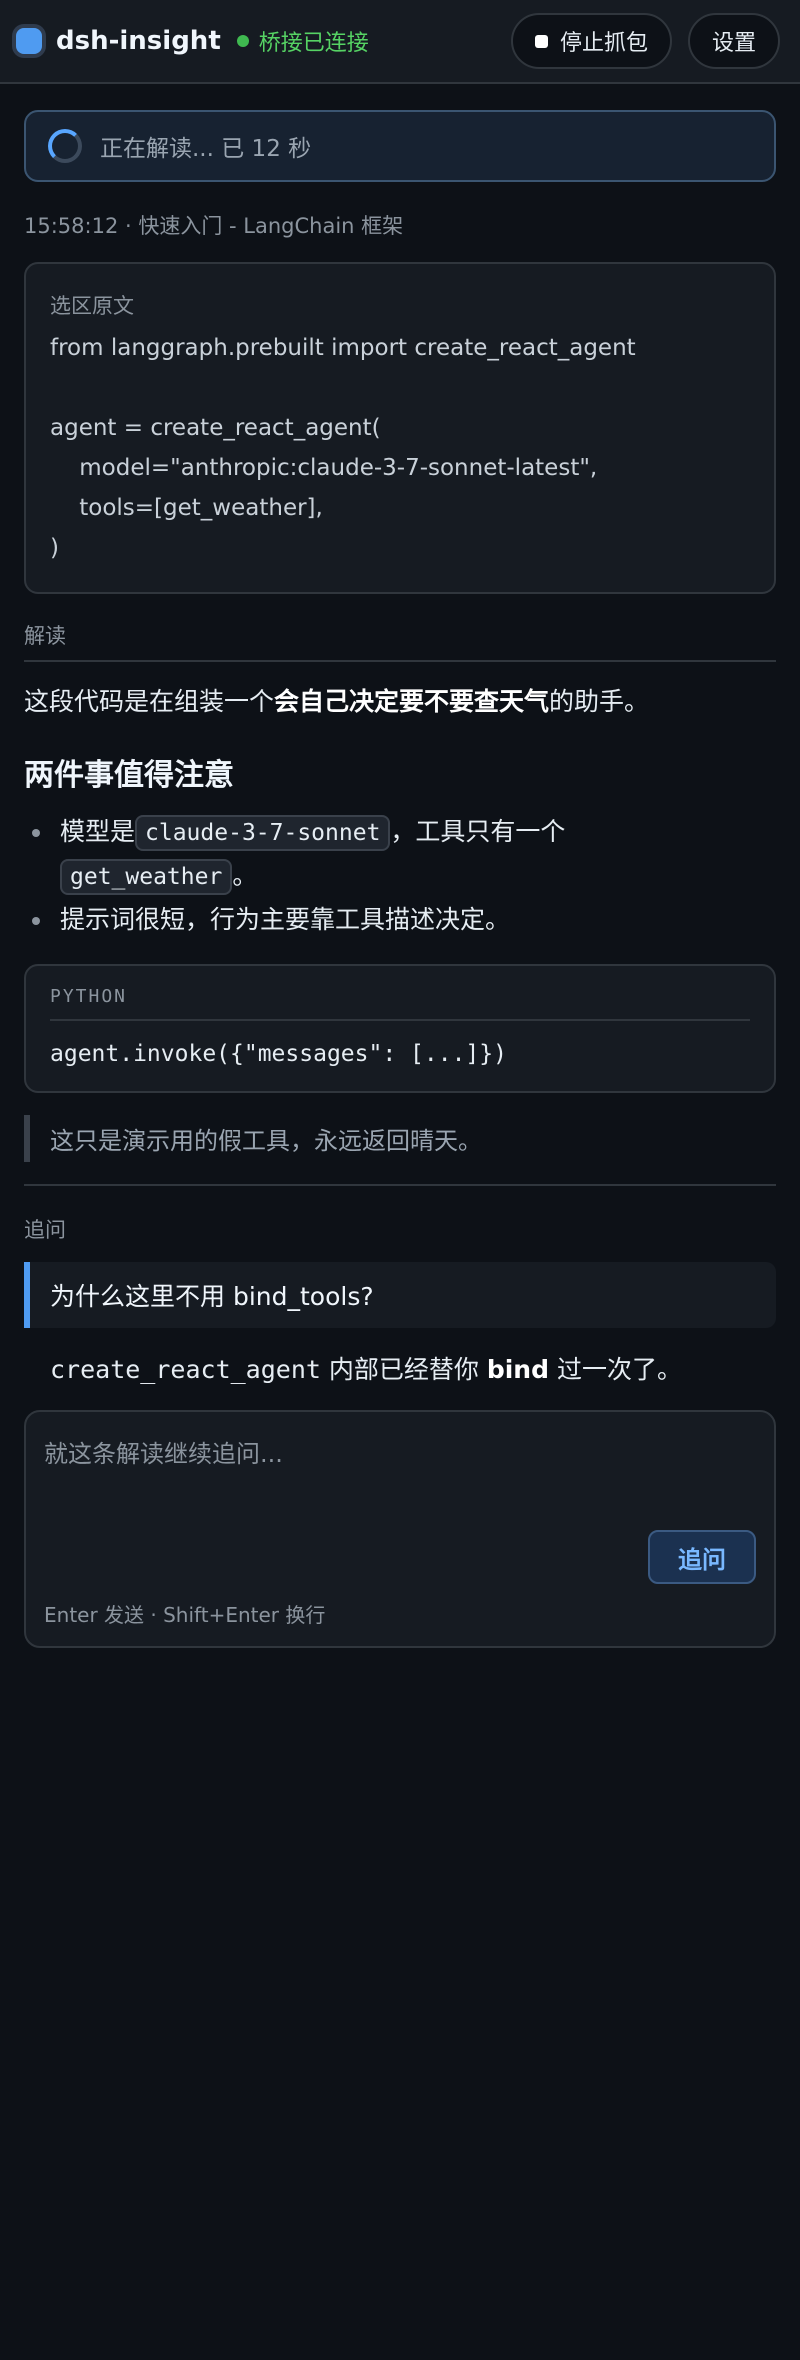  I want to click on answer-text: 内部已经替你, so click(403, 1369).